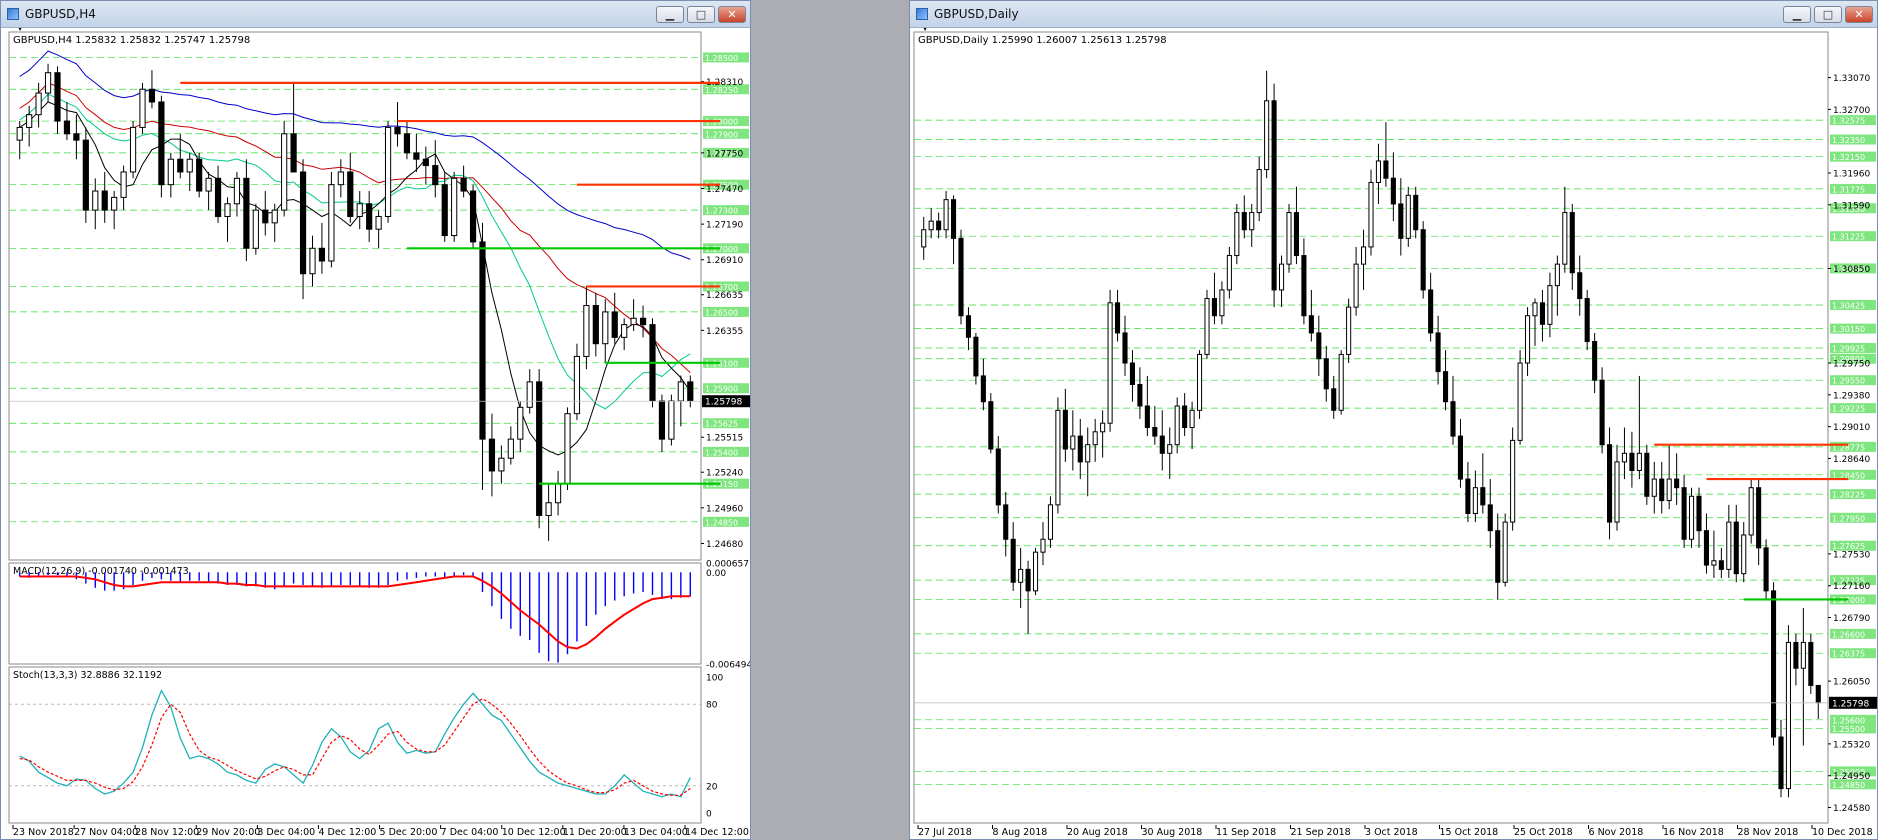  I want to click on level-label: 1.32575, so click(1848, 121).